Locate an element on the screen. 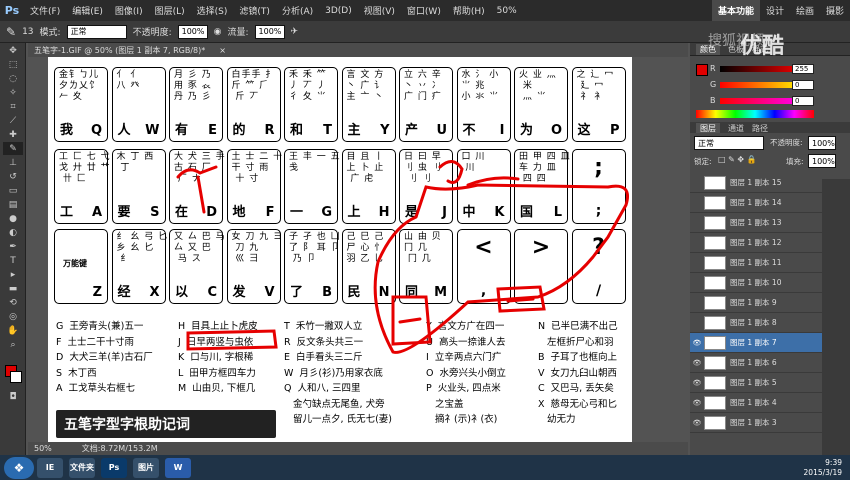  layer-opacity-field: 100% is located at coordinates (822, 143).